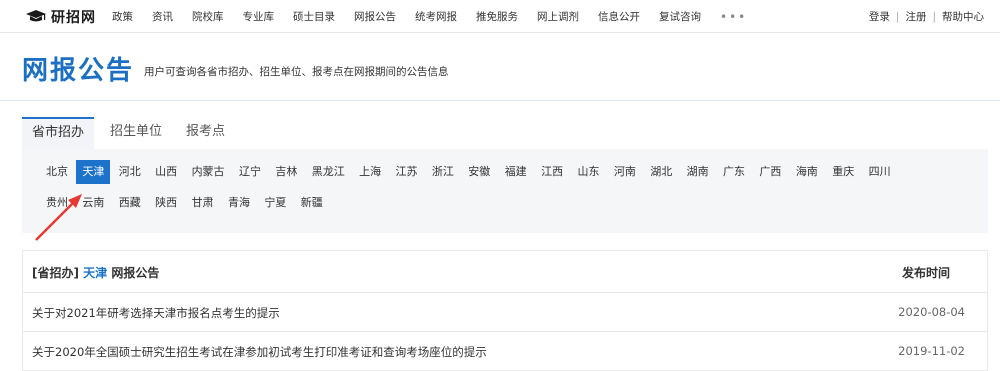 This screenshot has width=1000, height=371. Describe the element at coordinates (558, 16) in the screenshot. I see `nav-item-adjustment: 网上调剂` at that location.